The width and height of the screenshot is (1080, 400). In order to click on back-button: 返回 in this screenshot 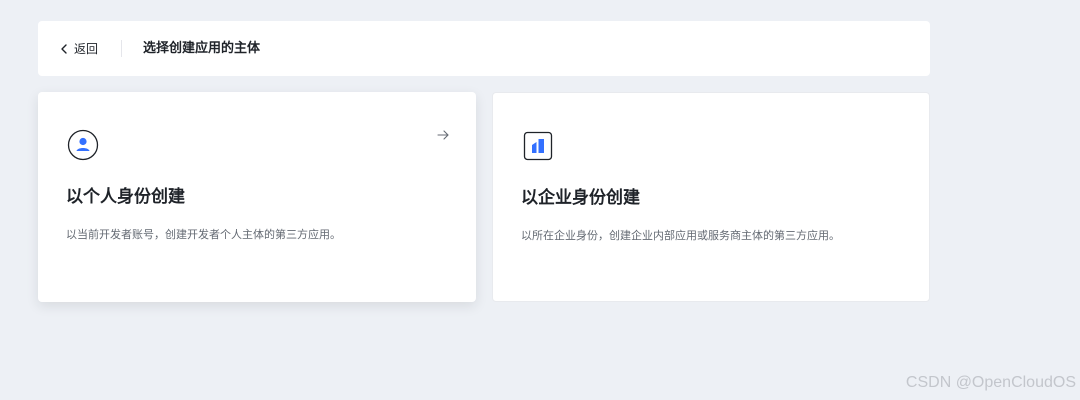, I will do `click(78, 48)`.